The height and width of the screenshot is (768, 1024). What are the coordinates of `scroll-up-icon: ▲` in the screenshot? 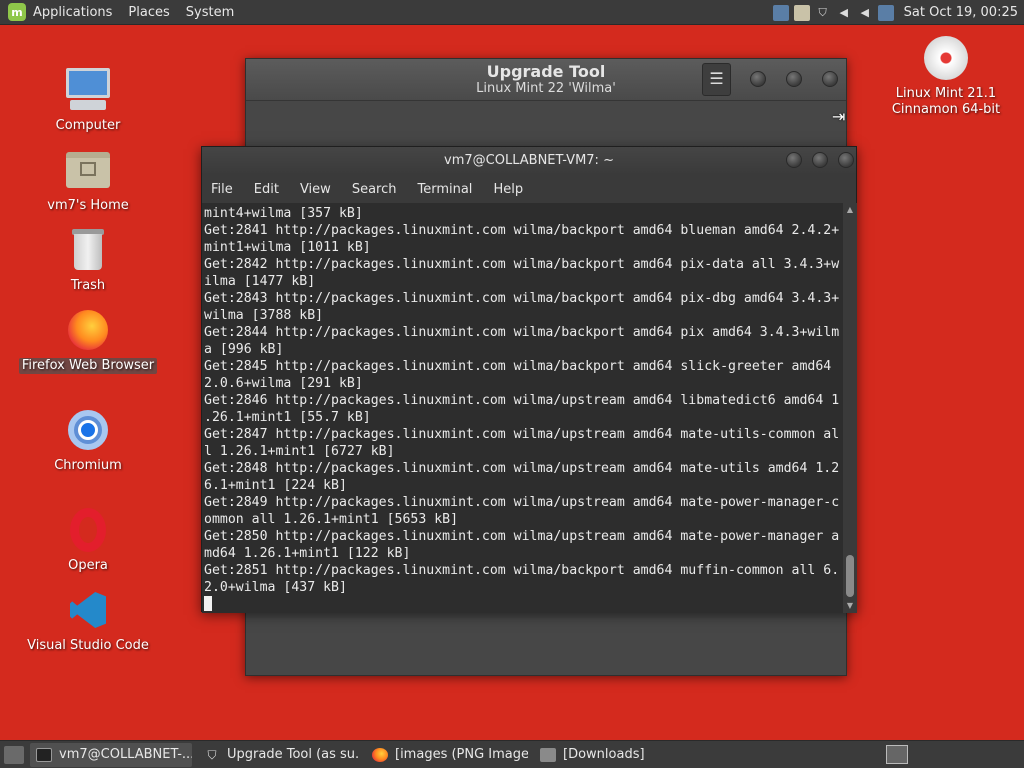 It's located at (850, 209).